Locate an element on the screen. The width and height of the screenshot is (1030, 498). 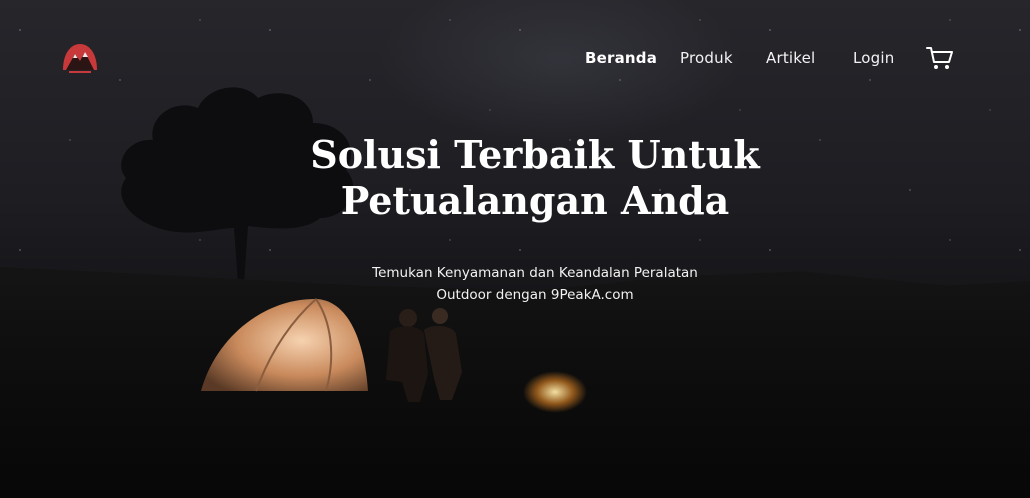
logo-icon is located at coordinates (80, 57).